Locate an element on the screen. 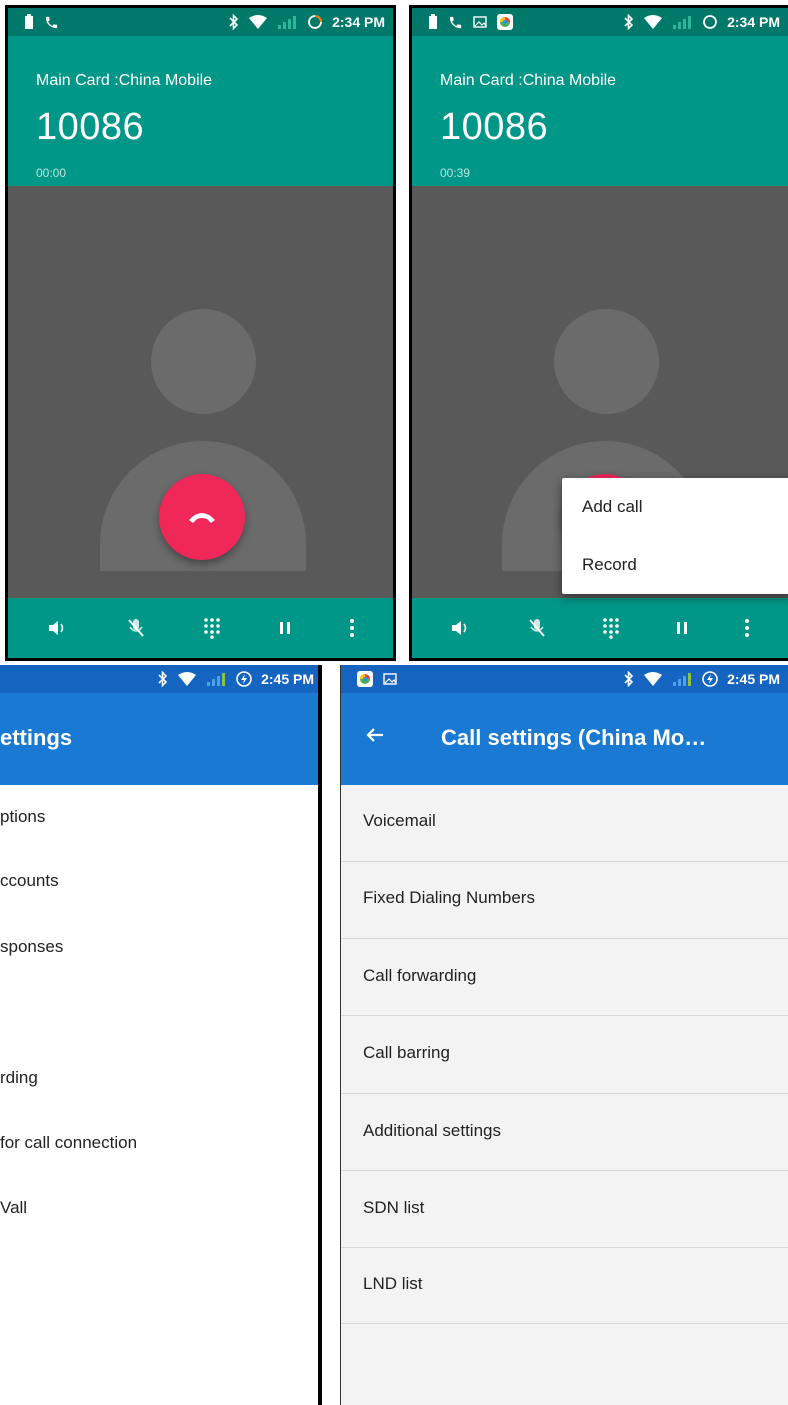 This screenshot has height=1405, width=788. menu-item-add-call: Add call is located at coordinates (675, 507).